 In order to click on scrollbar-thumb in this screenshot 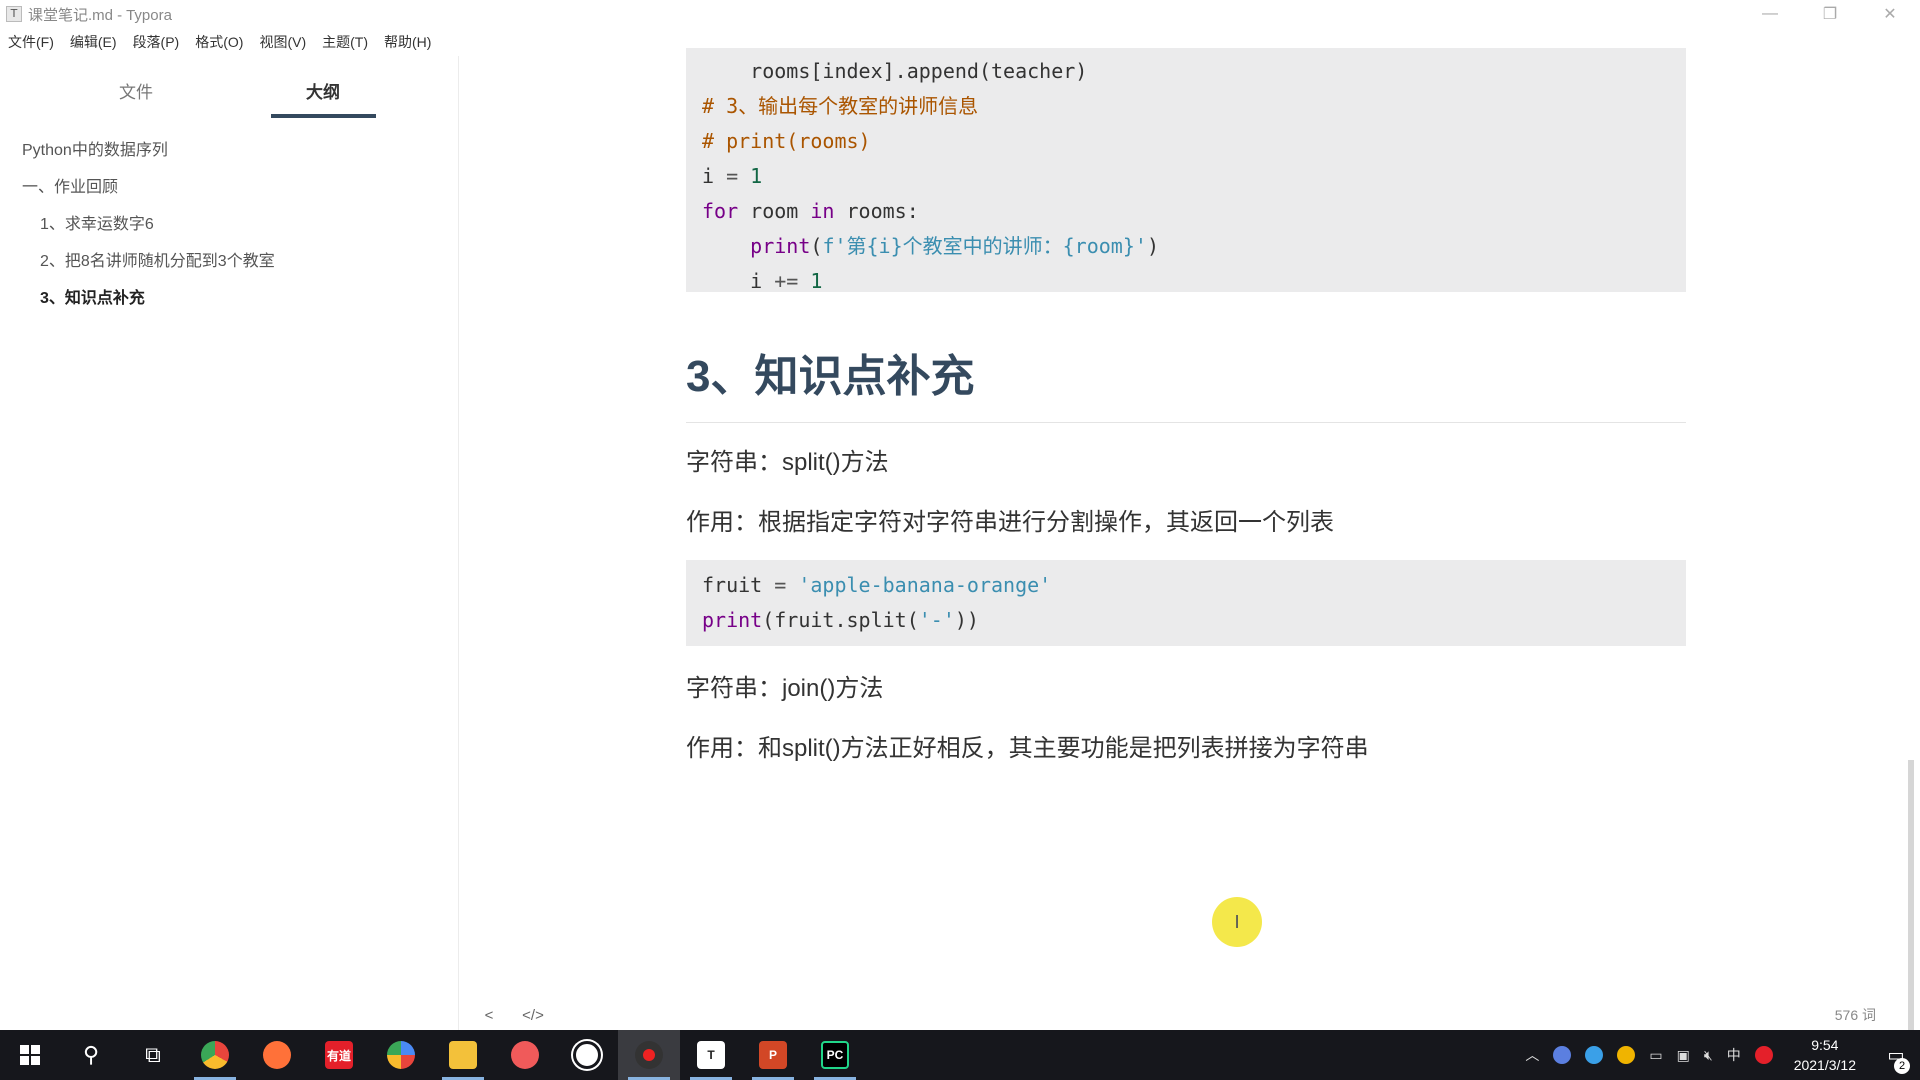, I will do `click(1911, 895)`.